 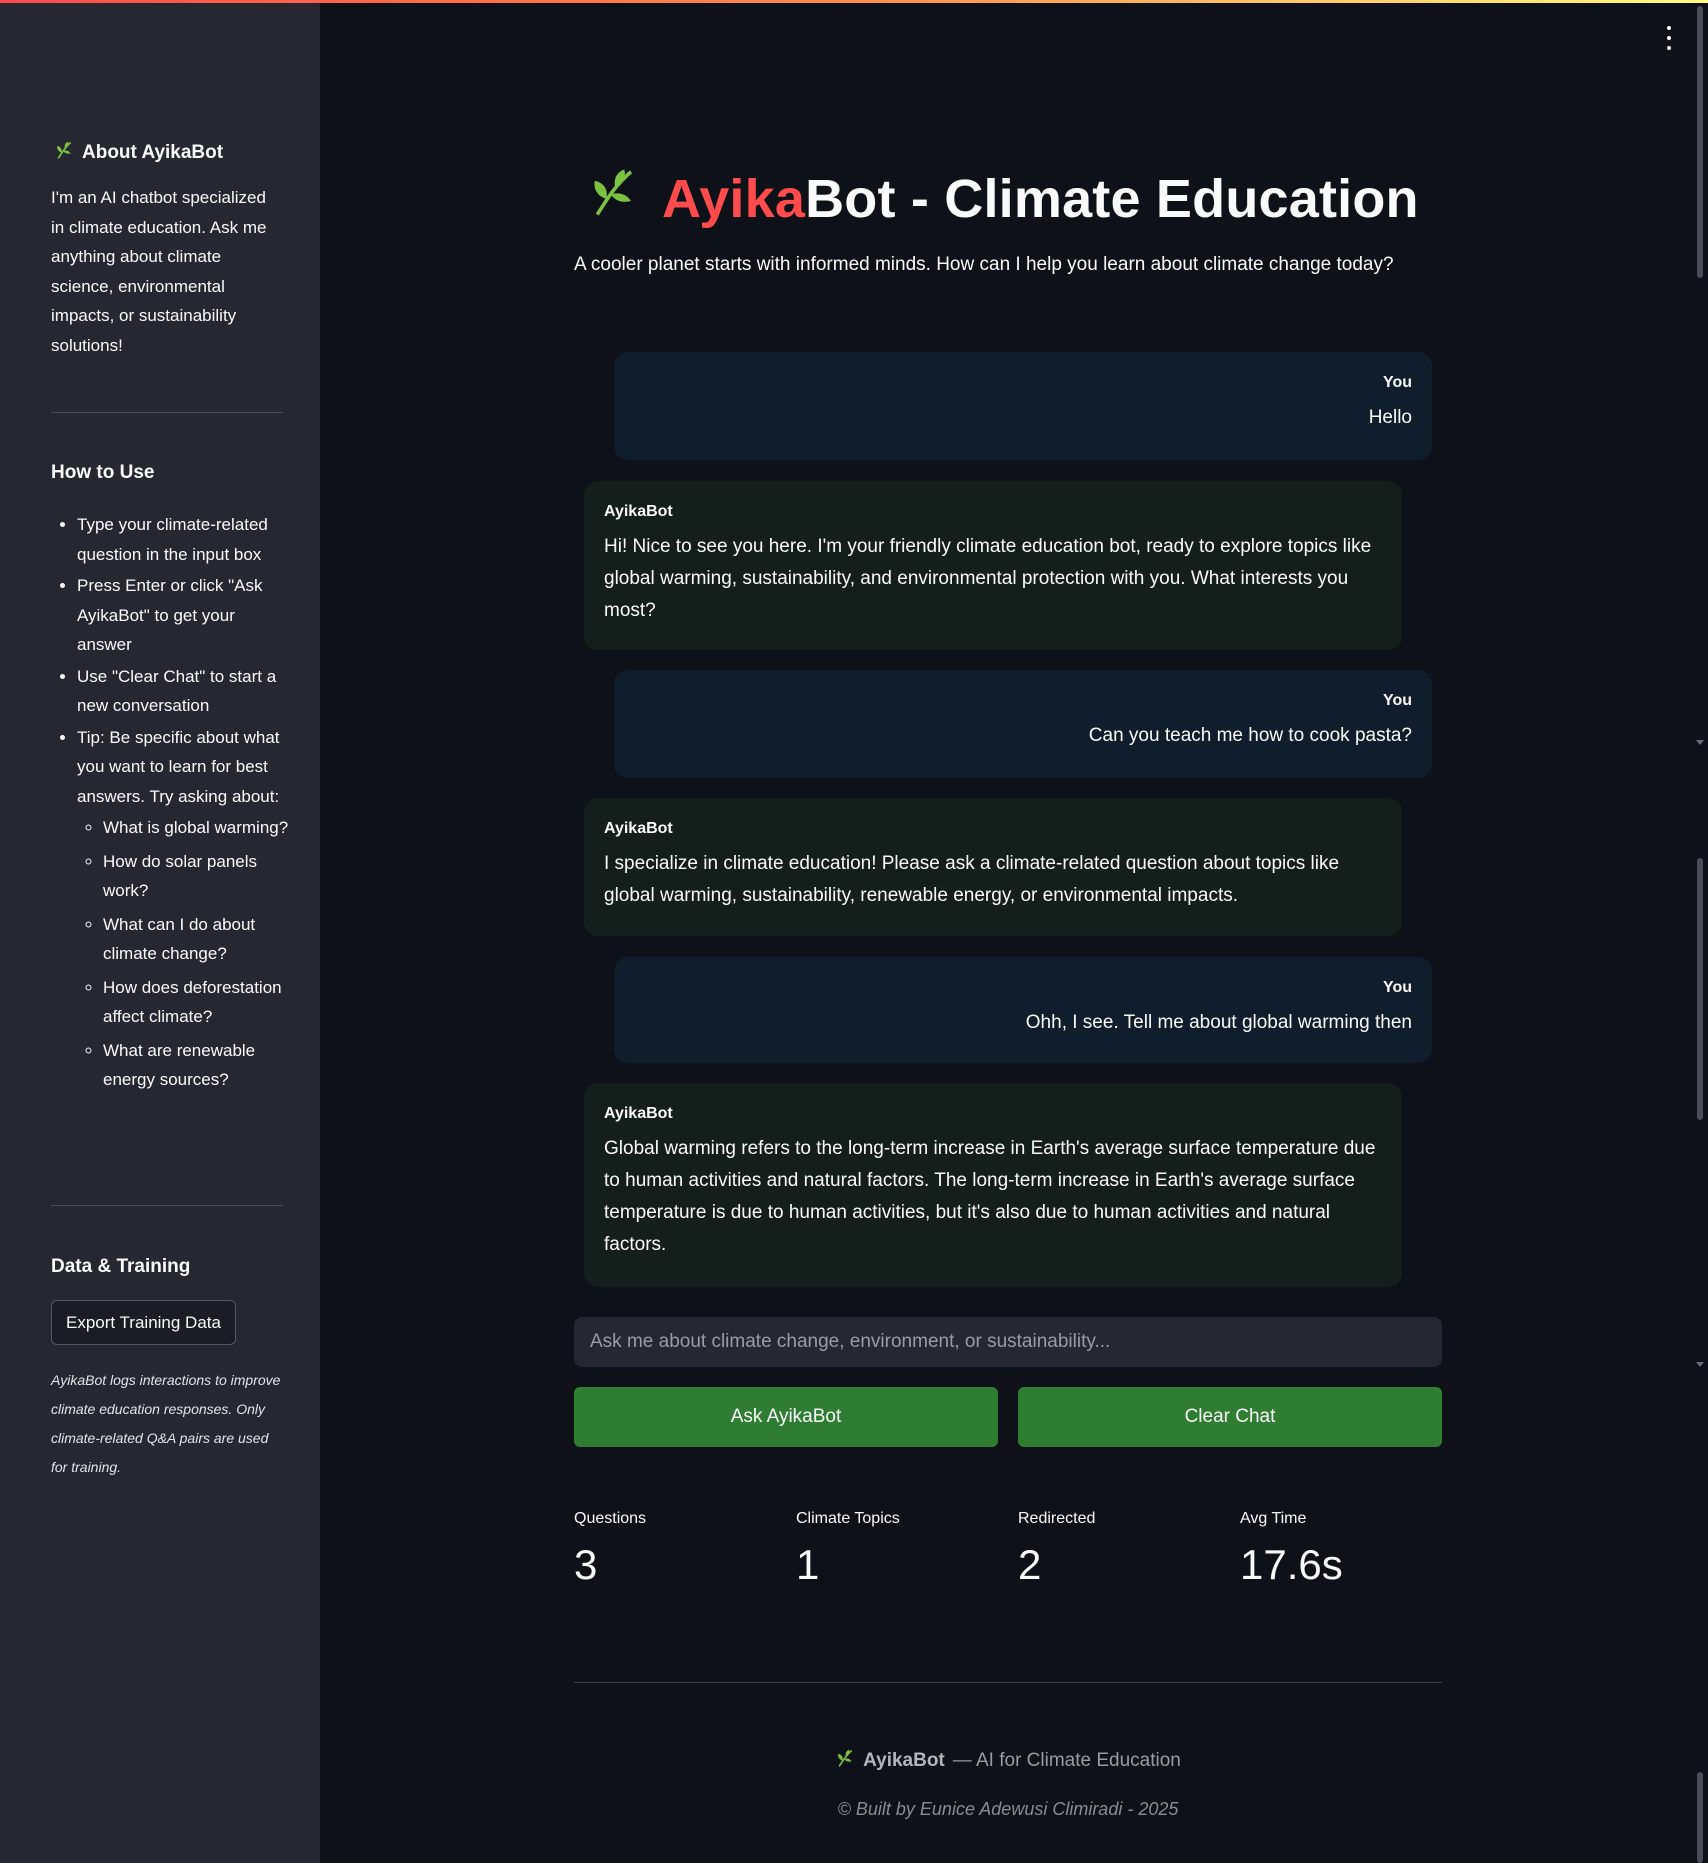 What do you see at coordinates (1273, 1518) in the screenshot?
I see `metric-label: Avg Time` at bounding box center [1273, 1518].